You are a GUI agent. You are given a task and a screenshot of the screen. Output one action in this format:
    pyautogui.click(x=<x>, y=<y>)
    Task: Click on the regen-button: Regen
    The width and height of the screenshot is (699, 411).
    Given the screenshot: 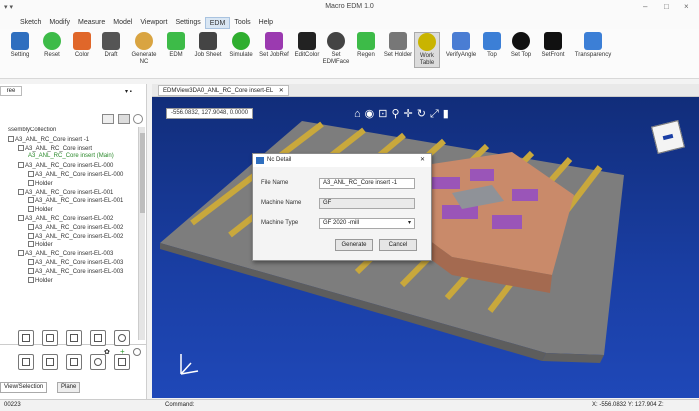 What is the action you would take?
    pyautogui.click(x=366, y=45)
    